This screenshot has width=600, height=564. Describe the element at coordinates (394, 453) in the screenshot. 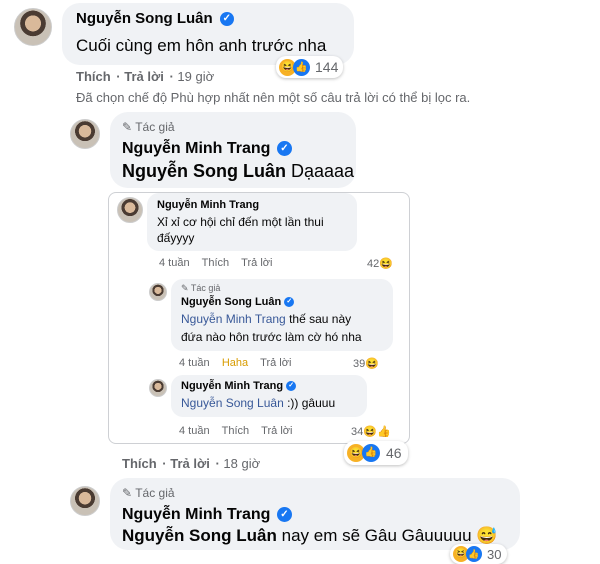

I see `reaction-count: 46` at that location.